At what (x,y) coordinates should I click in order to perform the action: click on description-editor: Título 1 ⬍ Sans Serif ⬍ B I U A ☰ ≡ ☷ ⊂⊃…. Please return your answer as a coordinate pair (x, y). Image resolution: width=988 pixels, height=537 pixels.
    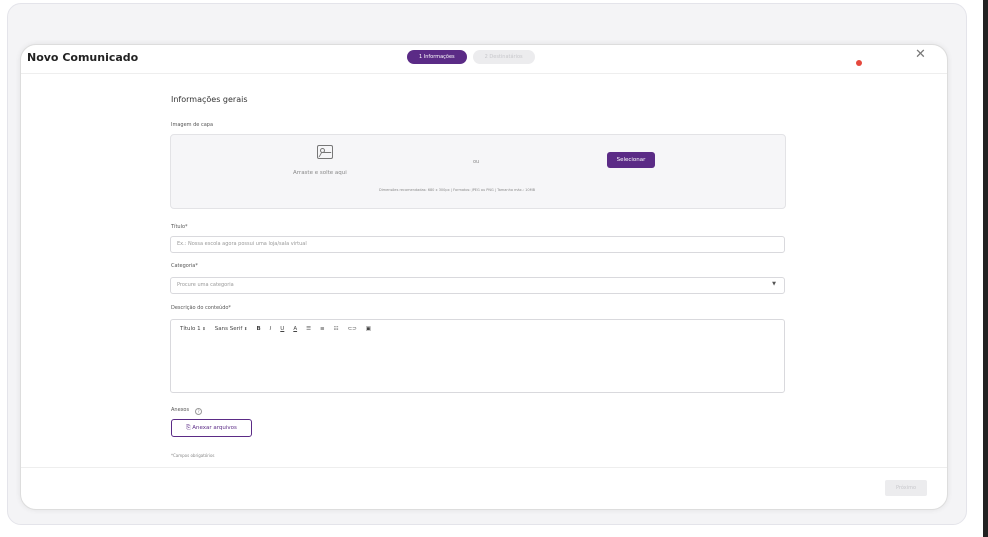
    Looking at the image, I should click on (477, 356).